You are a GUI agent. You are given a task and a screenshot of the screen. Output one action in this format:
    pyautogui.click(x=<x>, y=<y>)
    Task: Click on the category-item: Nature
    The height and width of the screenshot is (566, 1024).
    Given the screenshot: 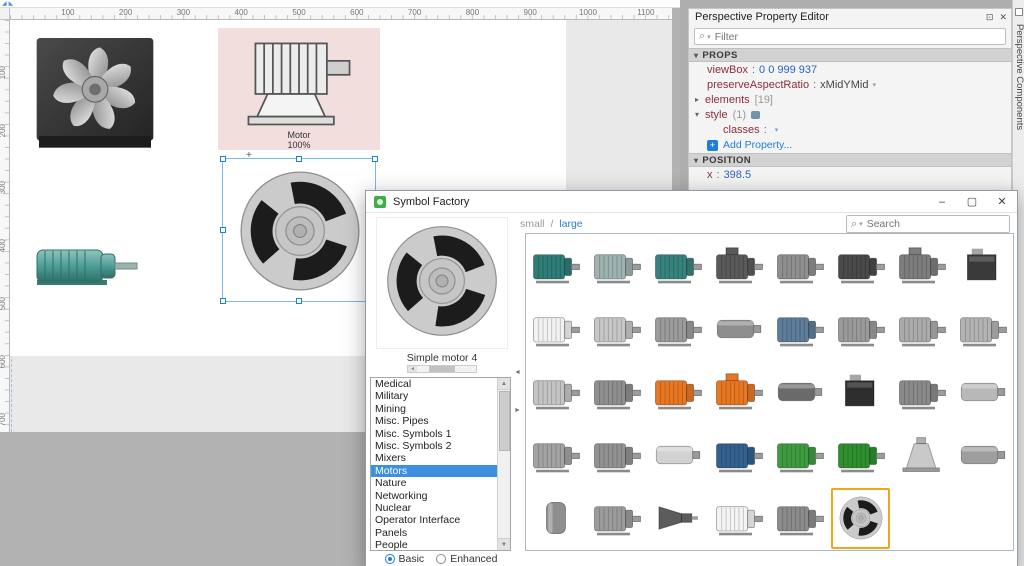 What is the action you would take?
    pyautogui.click(x=440, y=483)
    